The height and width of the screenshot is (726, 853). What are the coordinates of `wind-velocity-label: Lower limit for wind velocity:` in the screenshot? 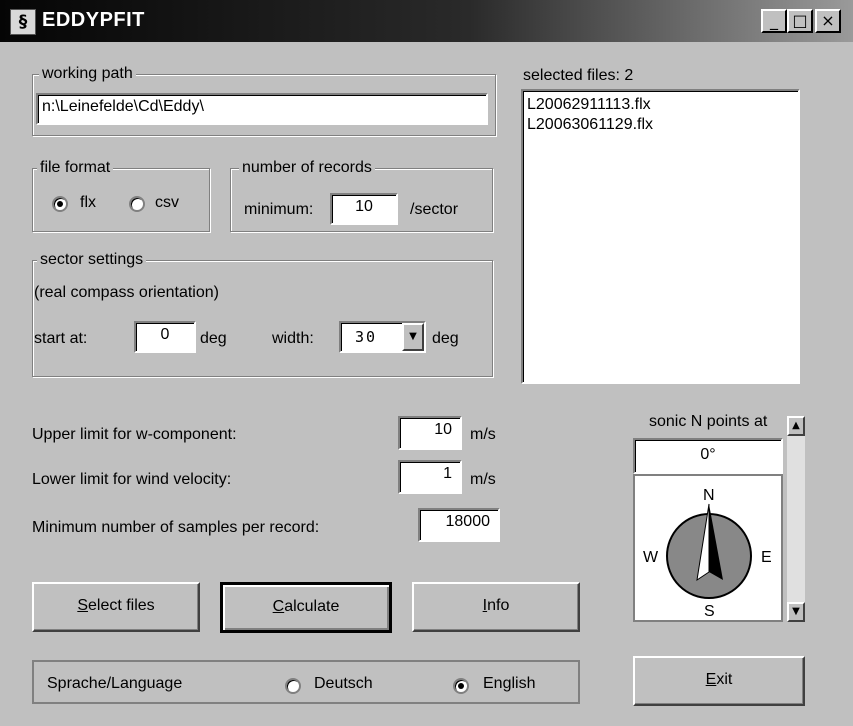 It's located at (132, 479).